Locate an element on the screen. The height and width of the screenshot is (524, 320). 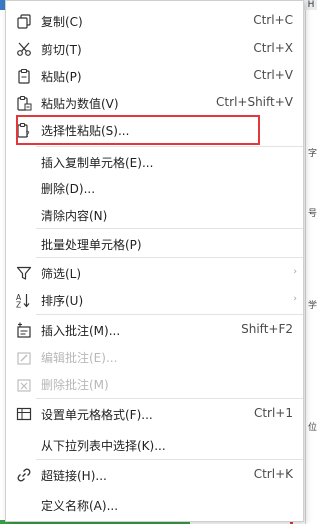
sheet-cell-text: 学 is located at coordinates (313, 306).